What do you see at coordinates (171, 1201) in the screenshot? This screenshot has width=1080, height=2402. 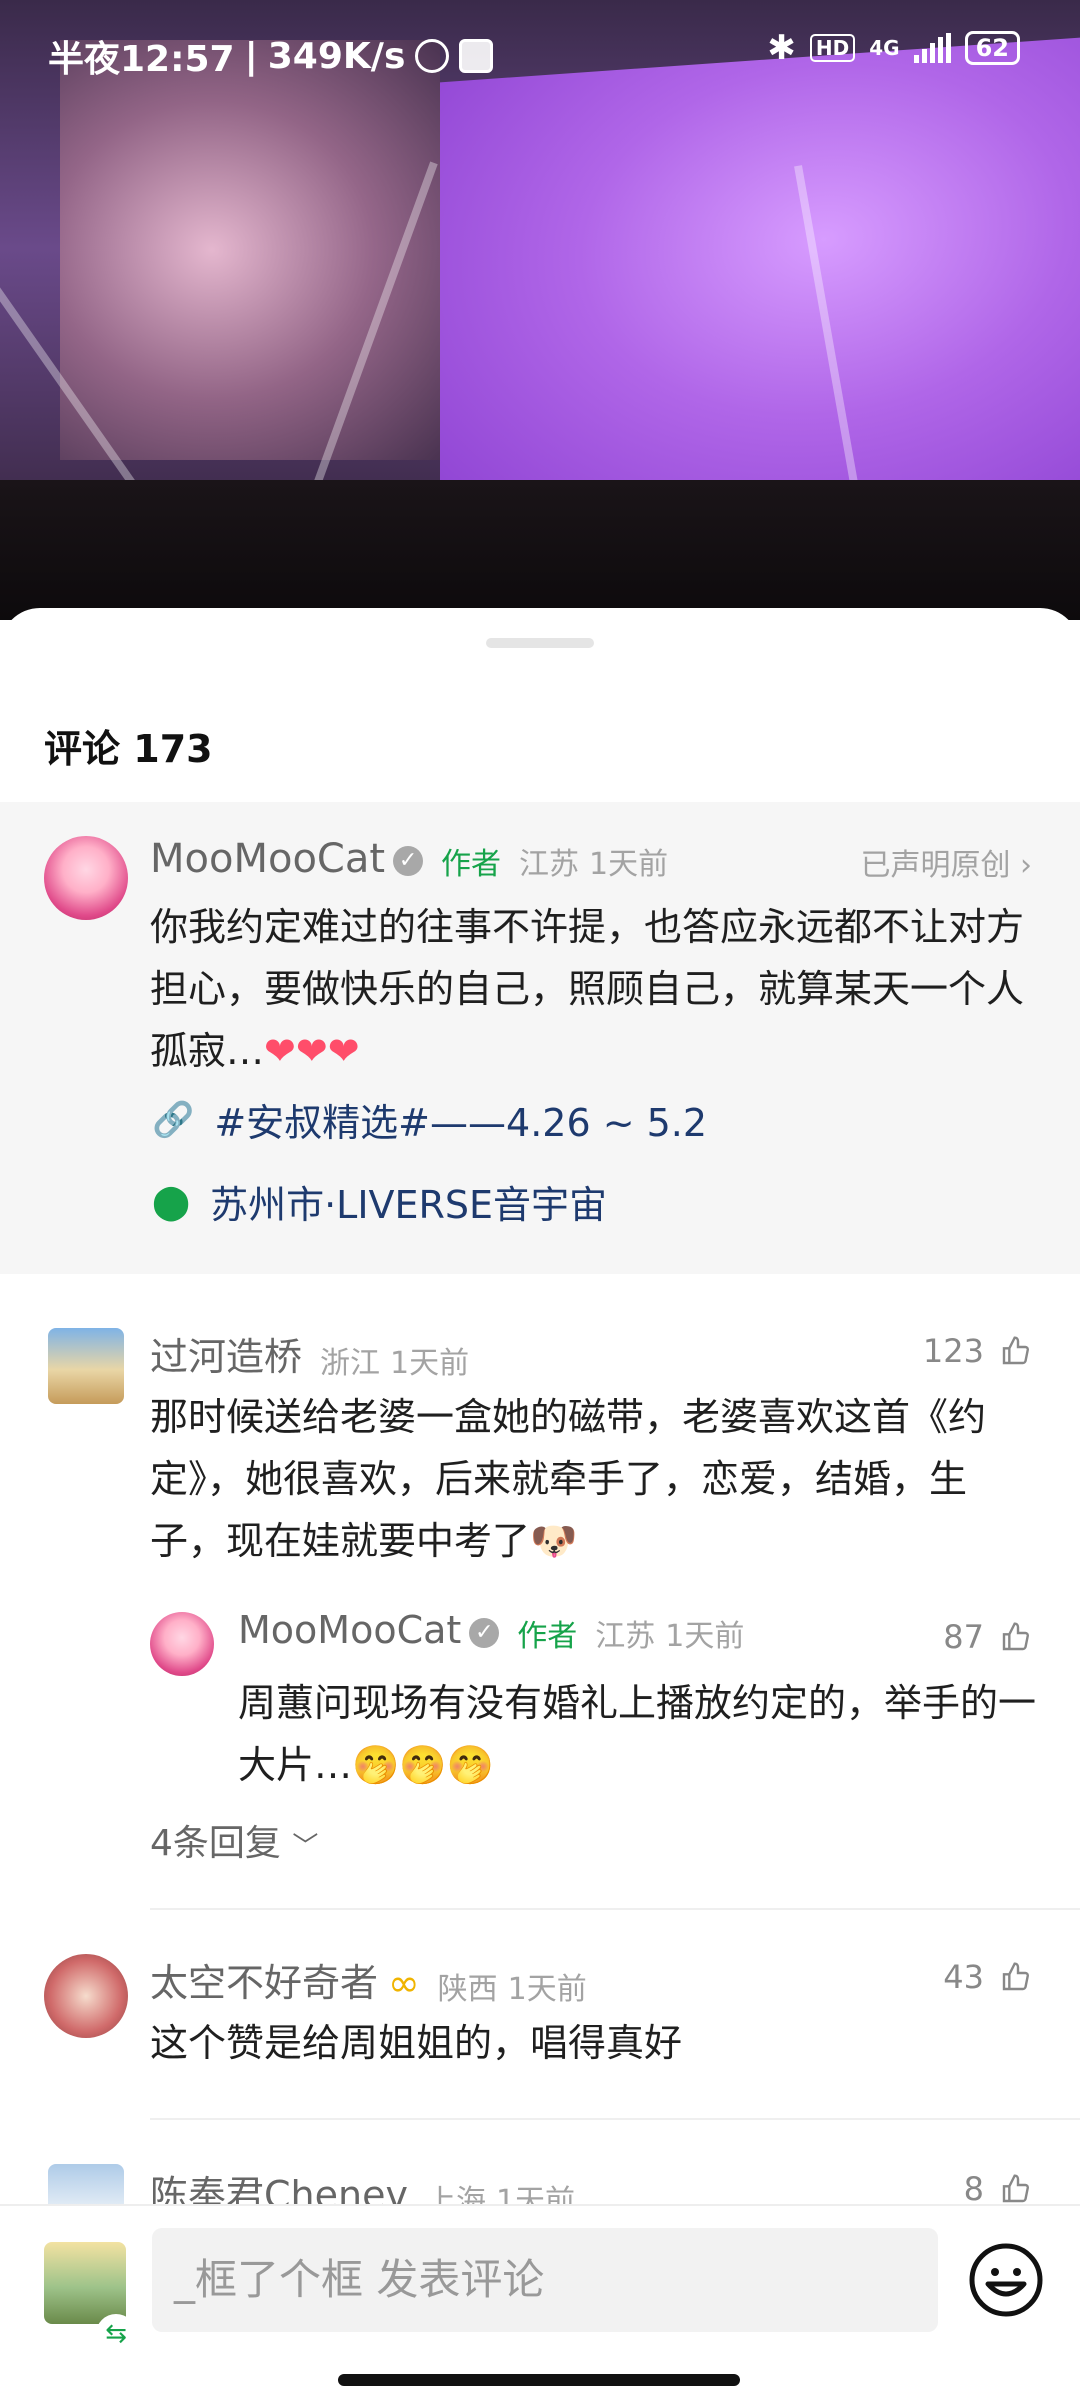 I see `location-pin-icon: ⬤` at bounding box center [171, 1201].